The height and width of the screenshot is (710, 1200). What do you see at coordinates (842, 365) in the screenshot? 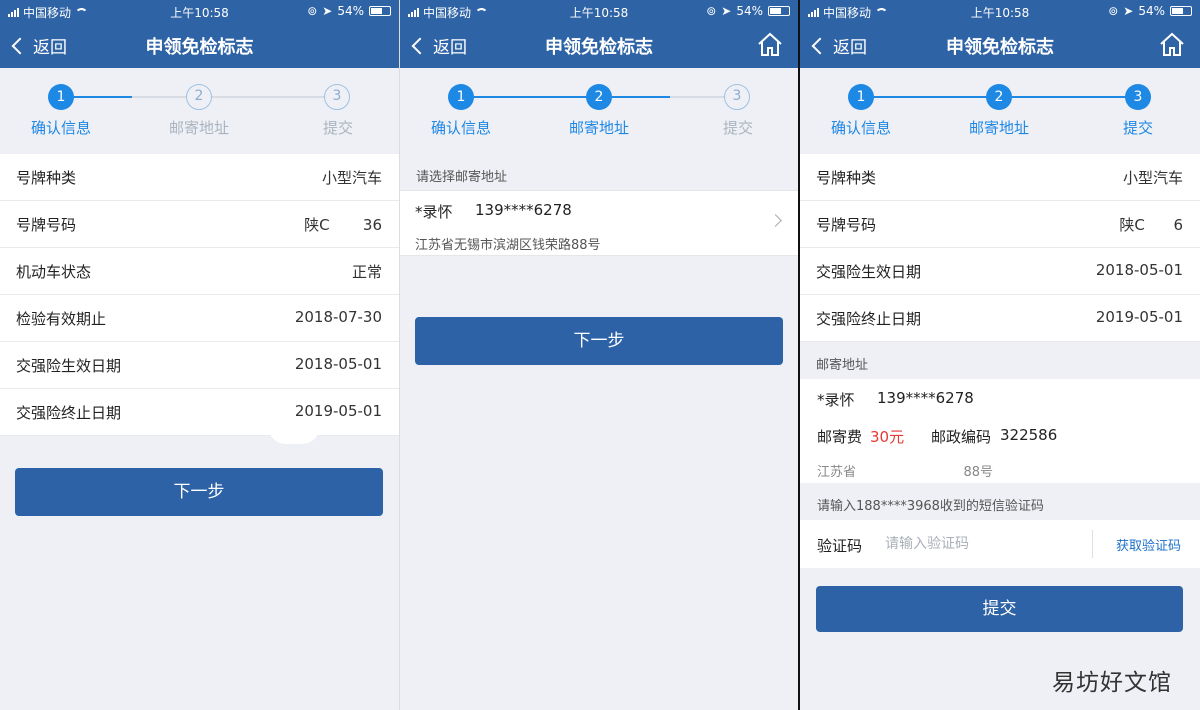
I see `section-label: 邮寄地址` at bounding box center [842, 365].